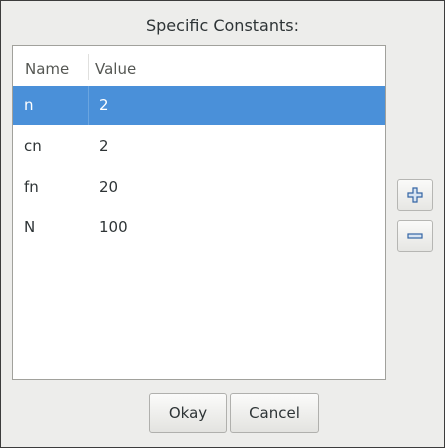 The height and width of the screenshot is (448, 445). Describe the element at coordinates (115, 69) in the screenshot. I see `column-header-value: Value` at that location.